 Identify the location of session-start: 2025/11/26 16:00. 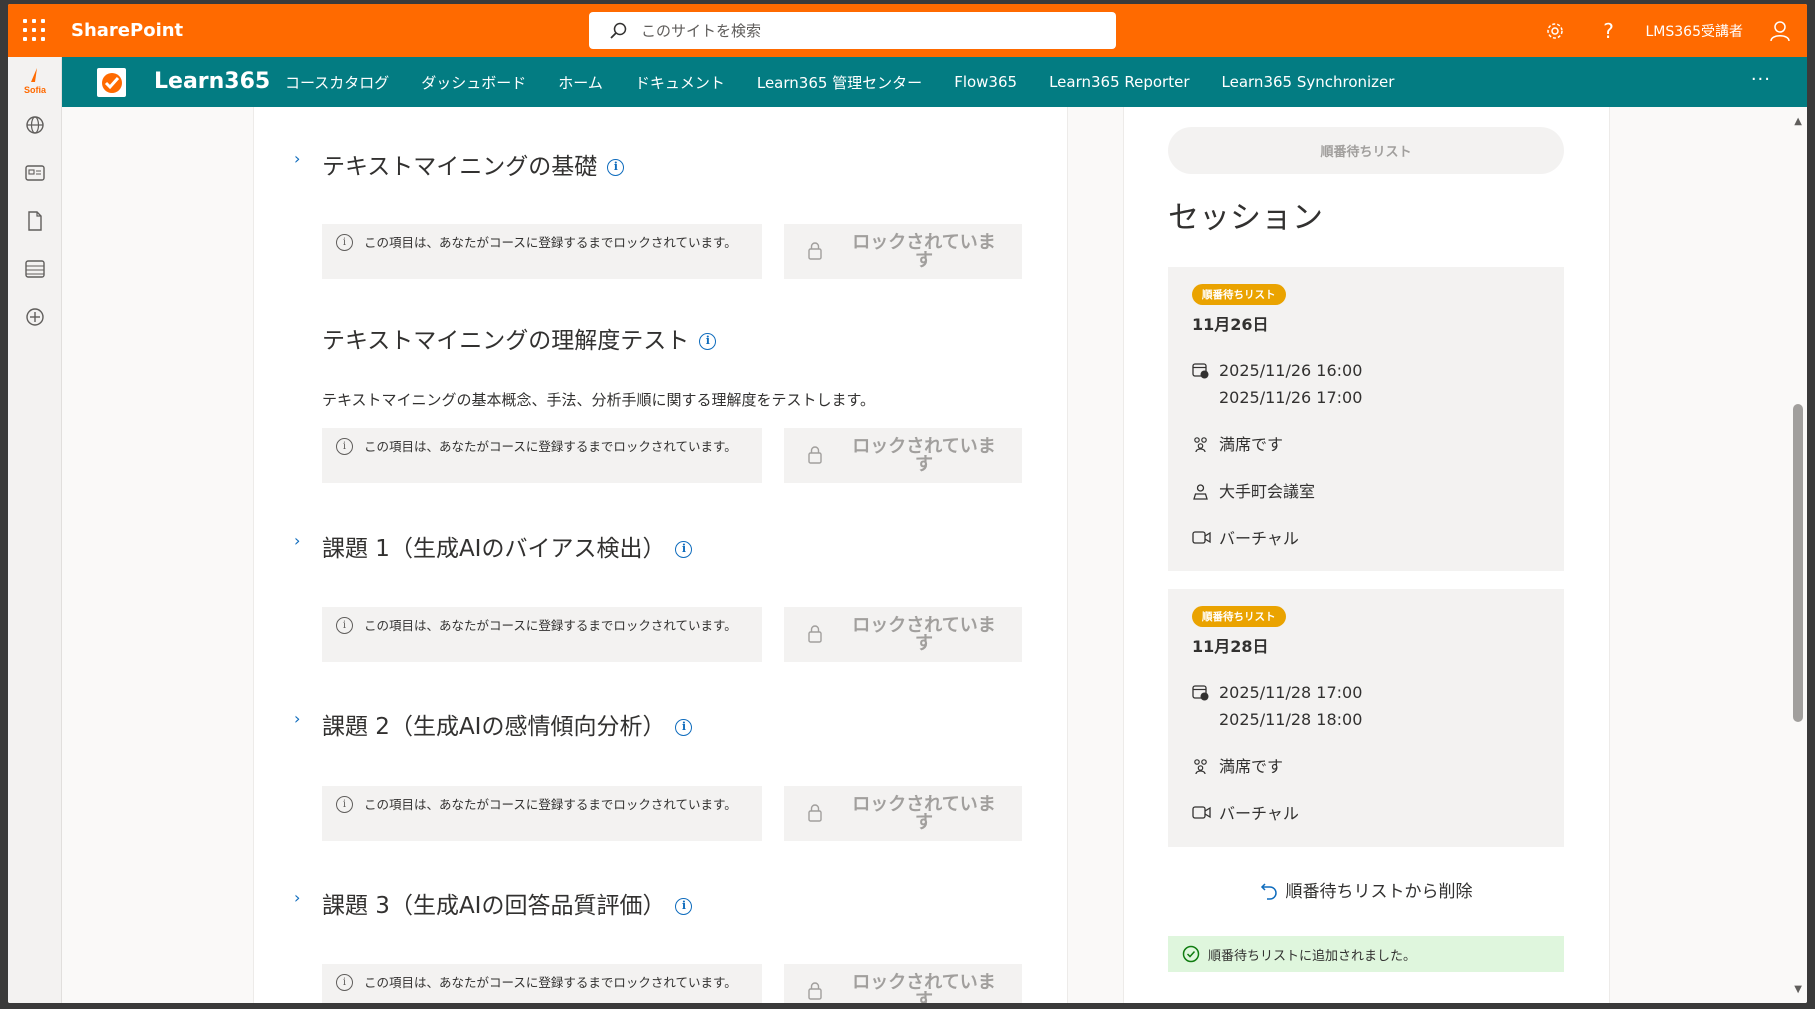
(1291, 370).